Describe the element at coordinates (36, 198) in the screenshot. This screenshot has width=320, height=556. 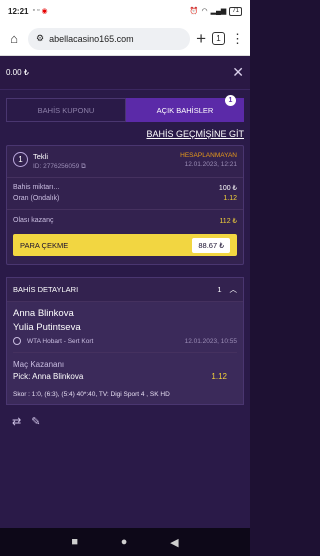
I see `odds-label: Oran (Ondalık)` at that location.